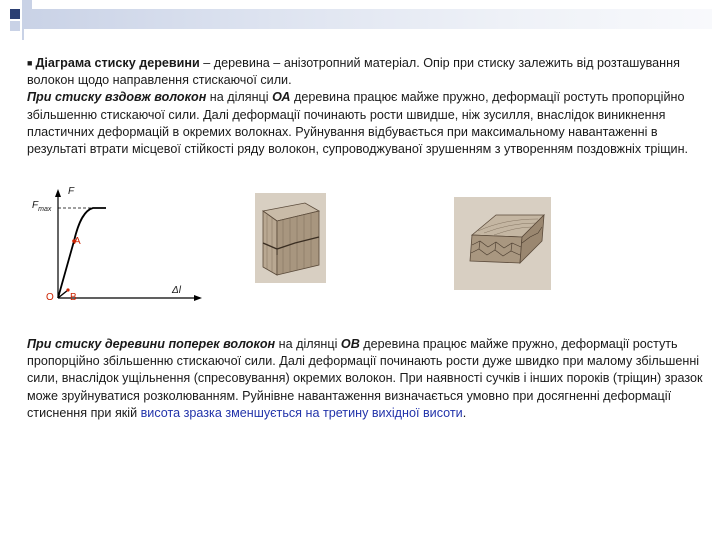  Describe the element at coordinates (50, 297) in the screenshot. I see `origin-label: O` at that location.